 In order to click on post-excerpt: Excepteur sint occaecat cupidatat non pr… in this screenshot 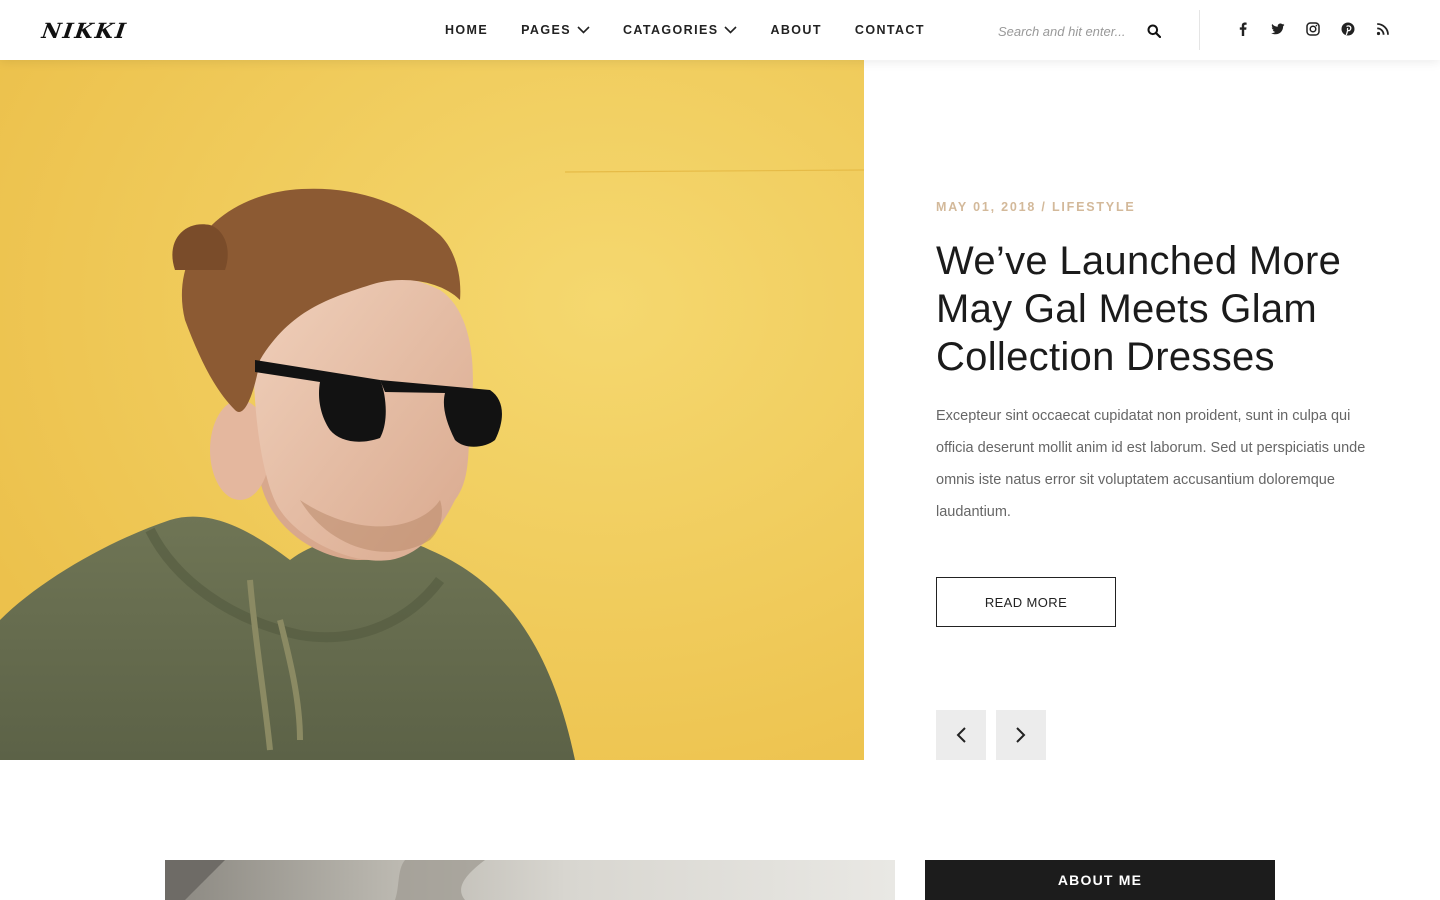, I will do `click(1151, 464)`.